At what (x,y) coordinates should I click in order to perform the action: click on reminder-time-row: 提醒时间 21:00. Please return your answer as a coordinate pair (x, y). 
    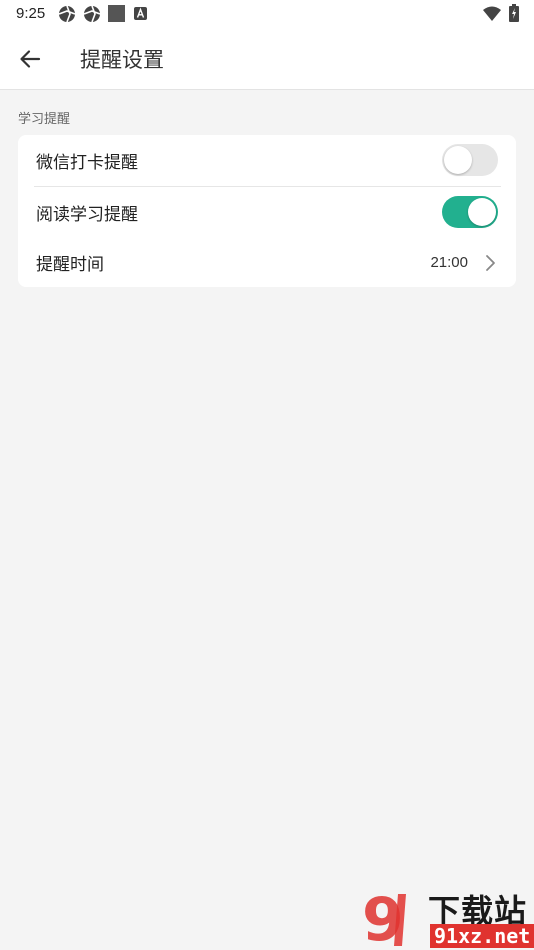
    Looking at the image, I should click on (267, 262).